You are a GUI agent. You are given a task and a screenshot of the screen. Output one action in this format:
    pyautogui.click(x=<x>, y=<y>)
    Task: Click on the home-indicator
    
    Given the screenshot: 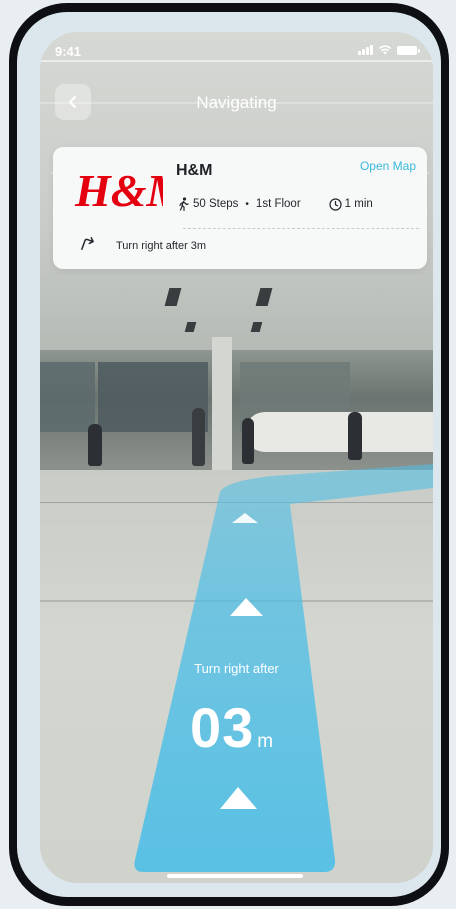 What is the action you would take?
    pyautogui.click(x=235, y=876)
    